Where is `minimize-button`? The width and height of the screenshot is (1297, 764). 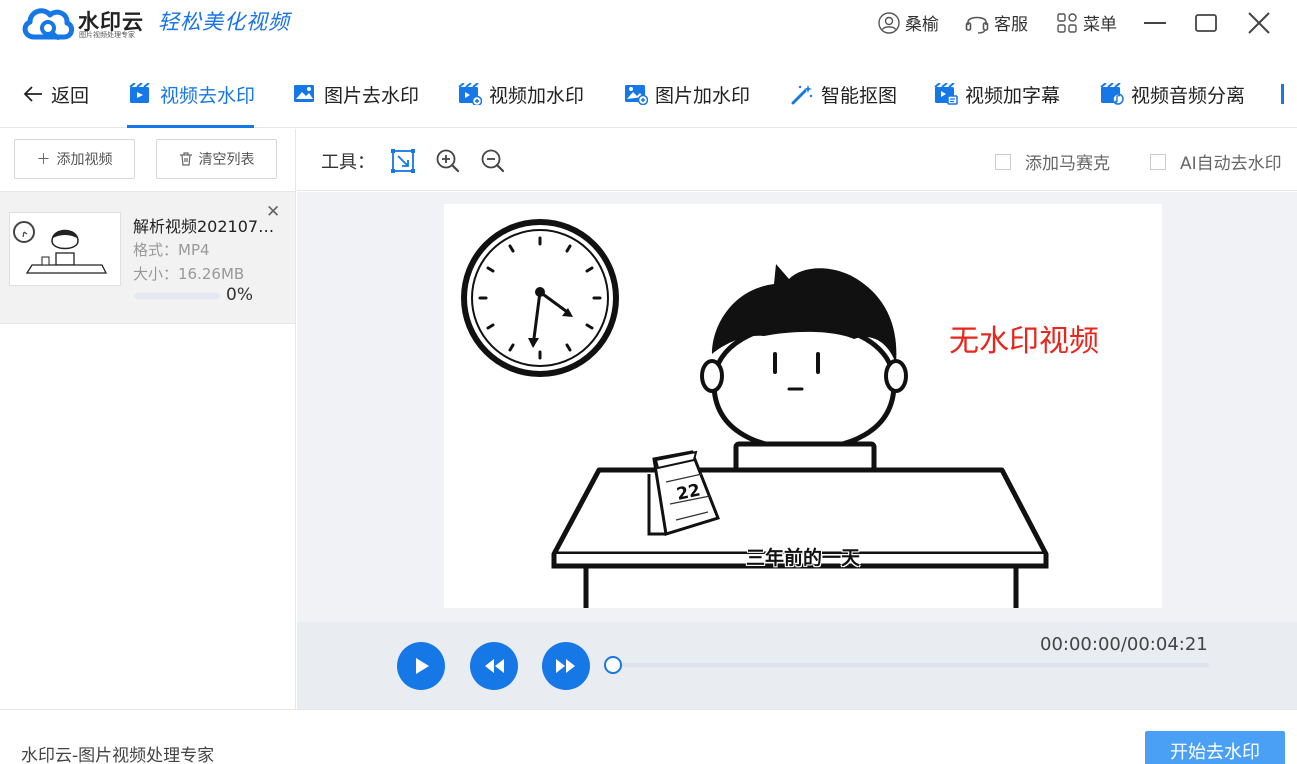 minimize-button is located at coordinates (1155, 23).